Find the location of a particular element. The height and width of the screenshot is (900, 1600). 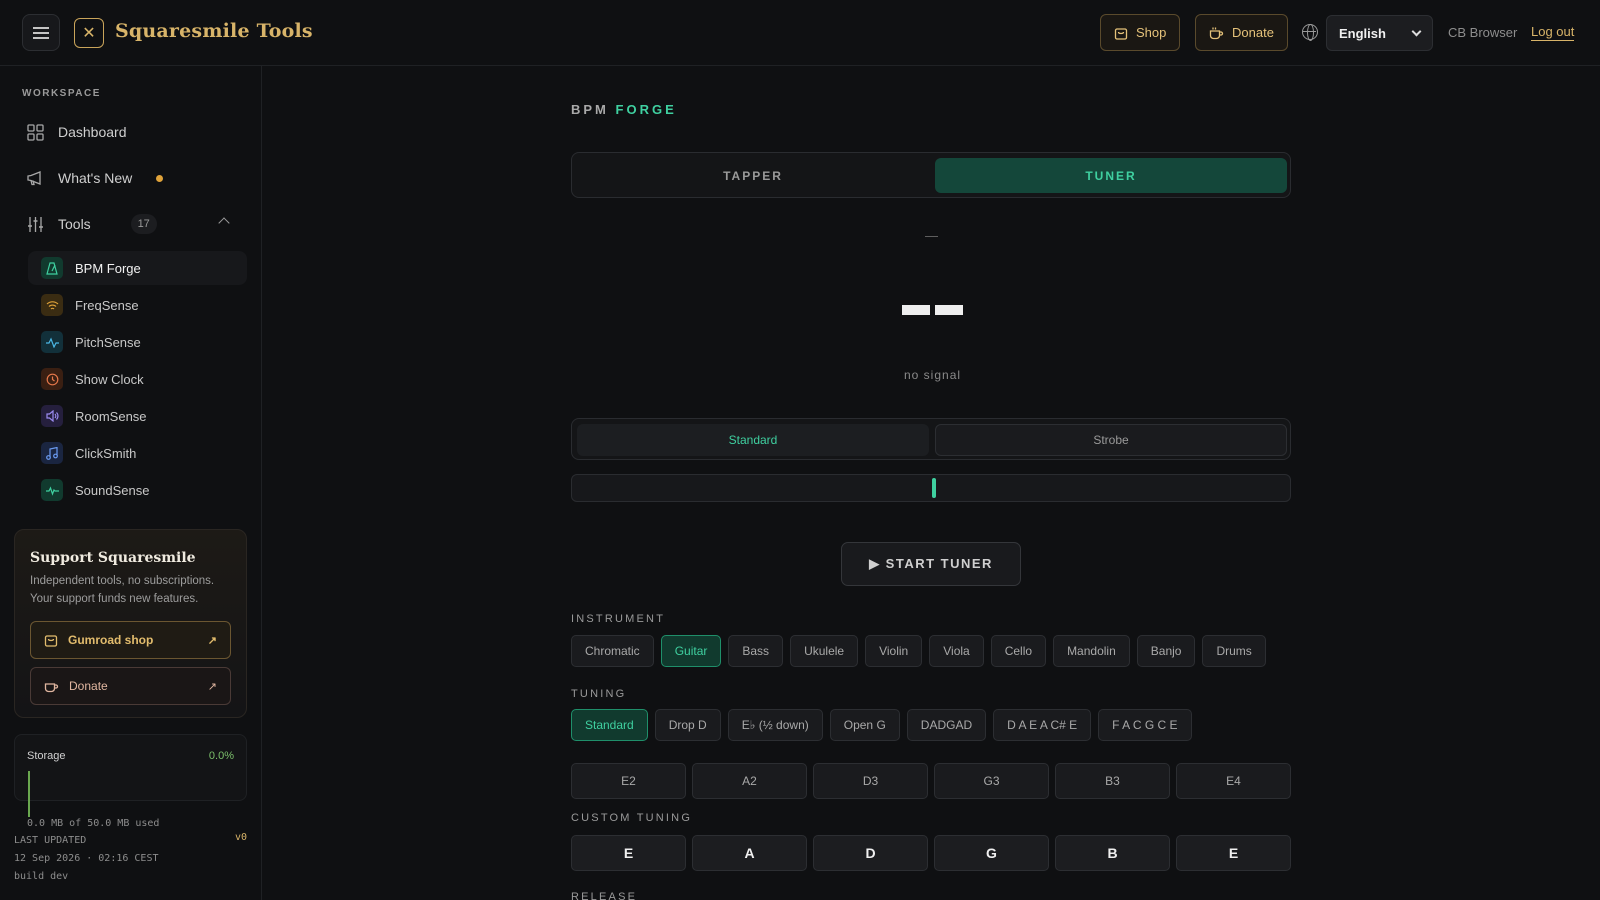

metronome-icon is located at coordinates (52, 268).